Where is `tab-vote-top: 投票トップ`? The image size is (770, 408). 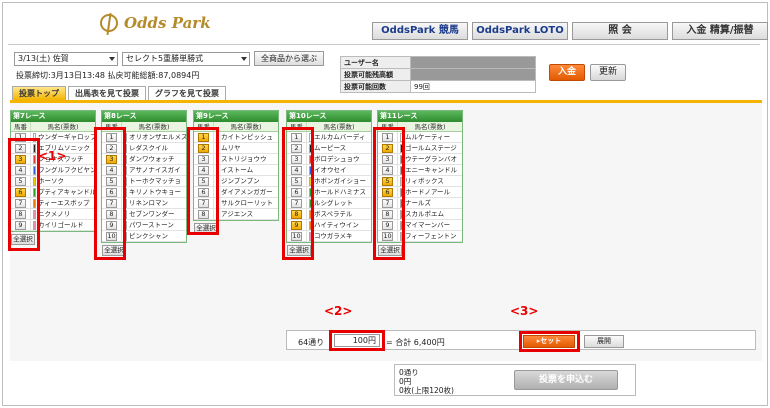 tab-vote-top: 投票トップ is located at coordinates (39, 93).